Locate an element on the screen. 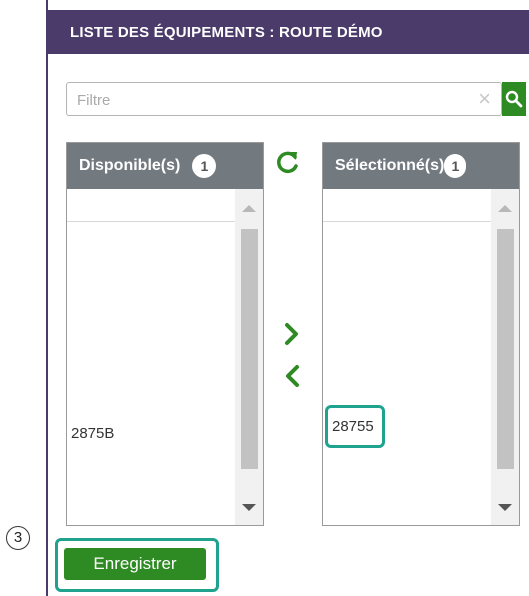 This screenshot has width=529, height=596. available-scrollbar is located at coordinates (249, 357).